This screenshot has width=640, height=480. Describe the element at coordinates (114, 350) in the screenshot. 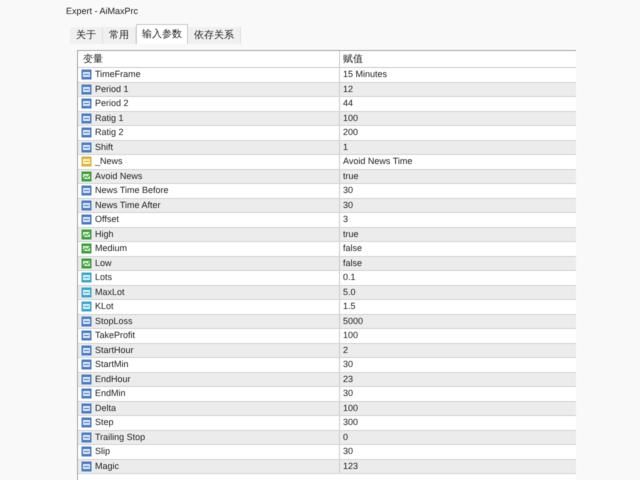

I see `parameter-name: StartHour` at that location.